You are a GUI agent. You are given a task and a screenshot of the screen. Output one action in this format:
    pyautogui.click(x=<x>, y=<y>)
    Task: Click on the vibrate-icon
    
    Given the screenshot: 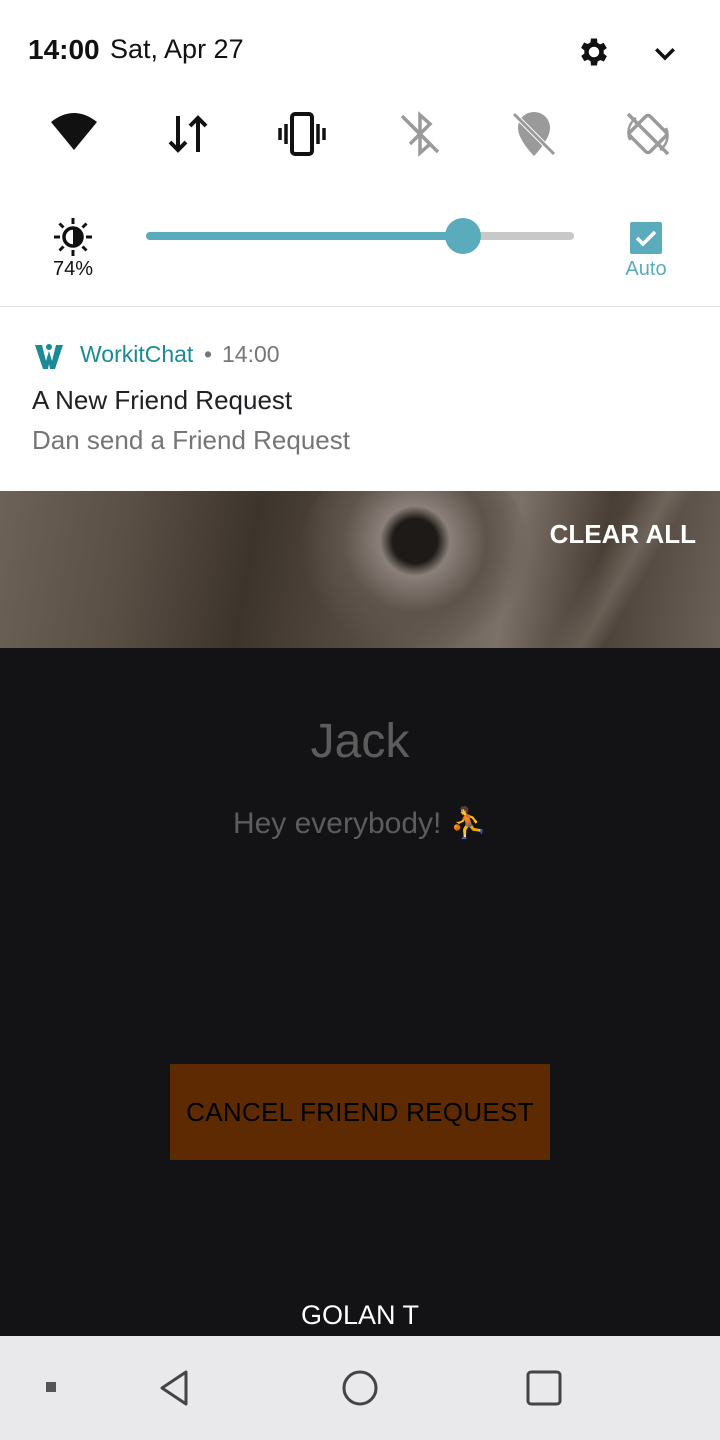 What is the action you would take?
    pyautogui.click(x=302, y=134)
    